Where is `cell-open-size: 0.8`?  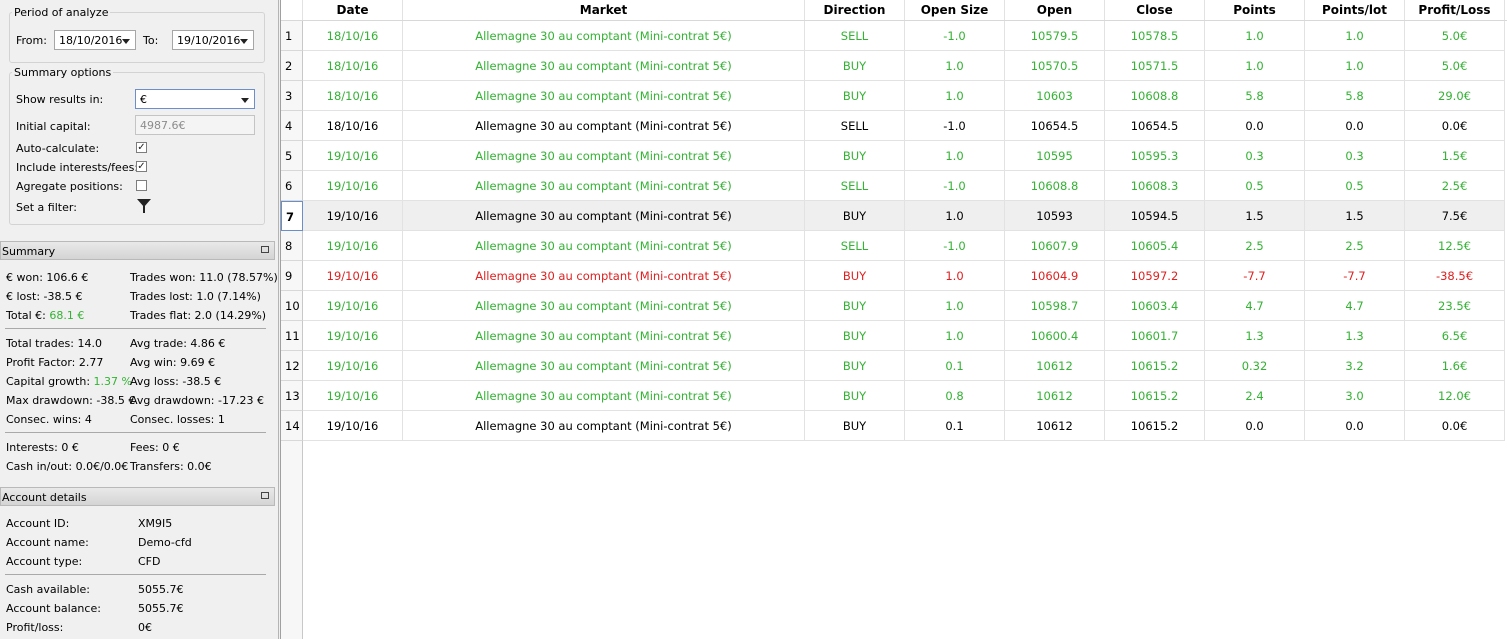
cell-open-size: 0.8 is located at coordinates (955, 396).